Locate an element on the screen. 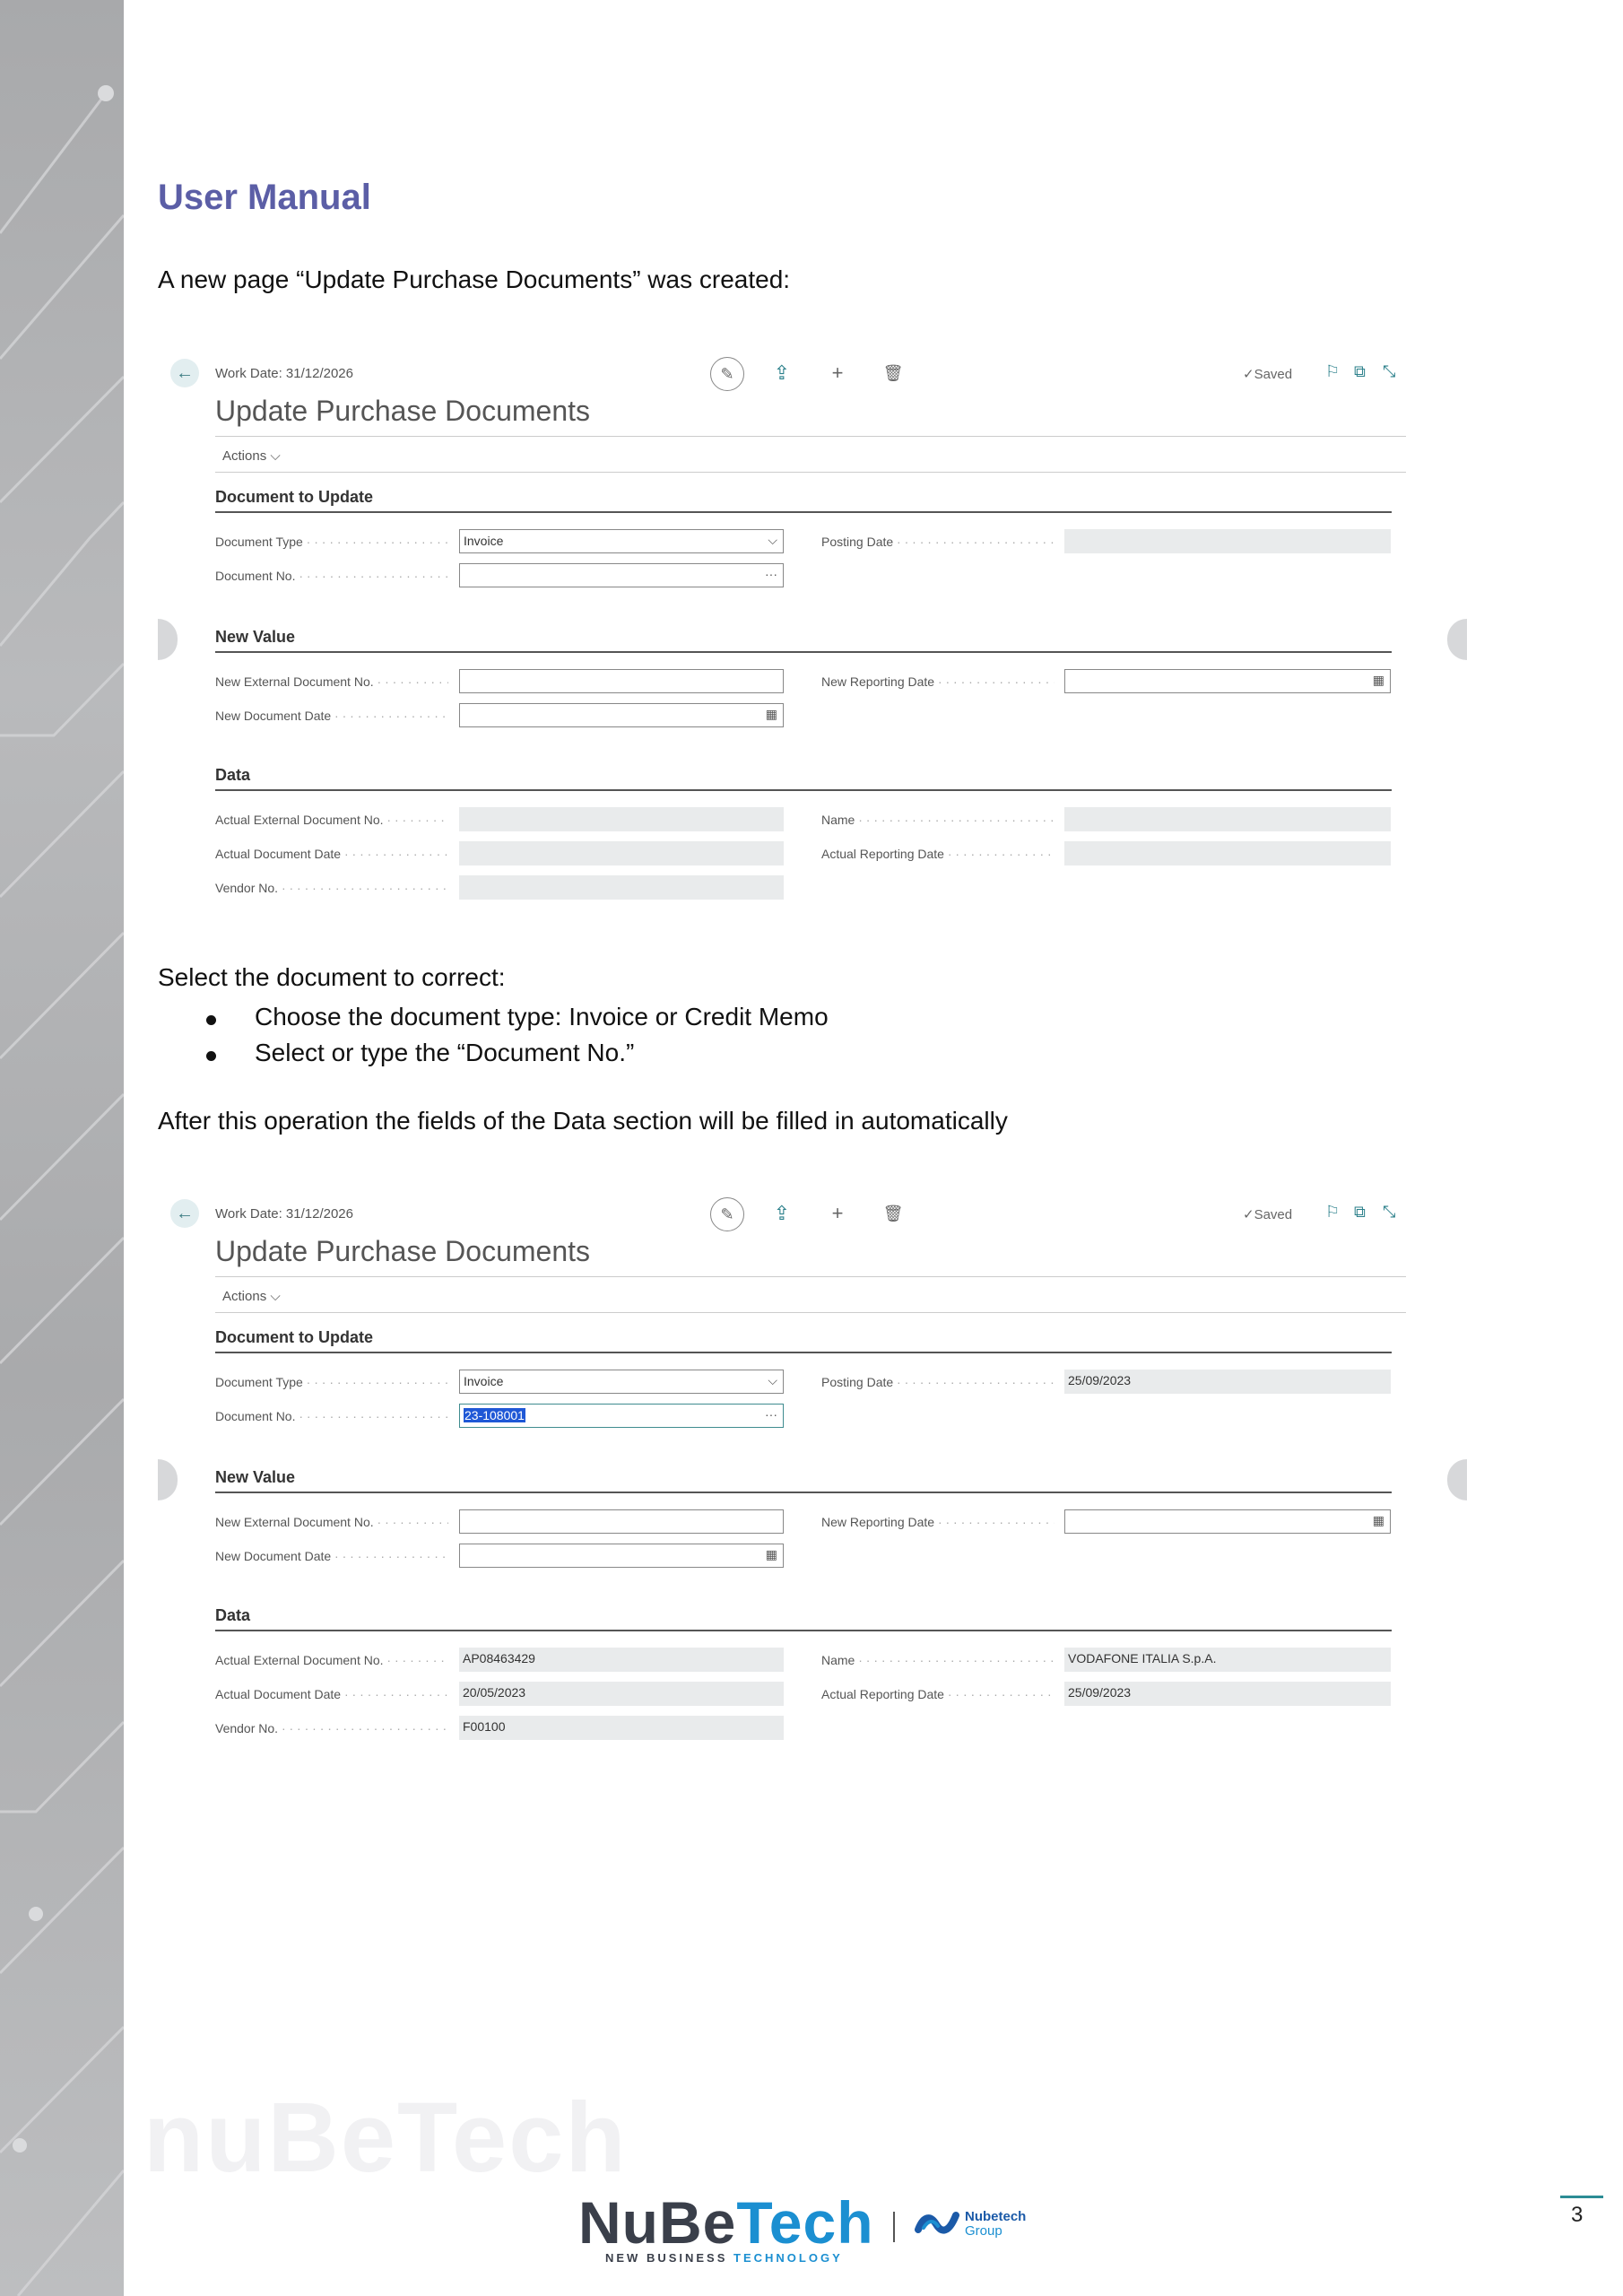  label-new-external-document-no: New External Document No. is located at coordinates (331, 1522).